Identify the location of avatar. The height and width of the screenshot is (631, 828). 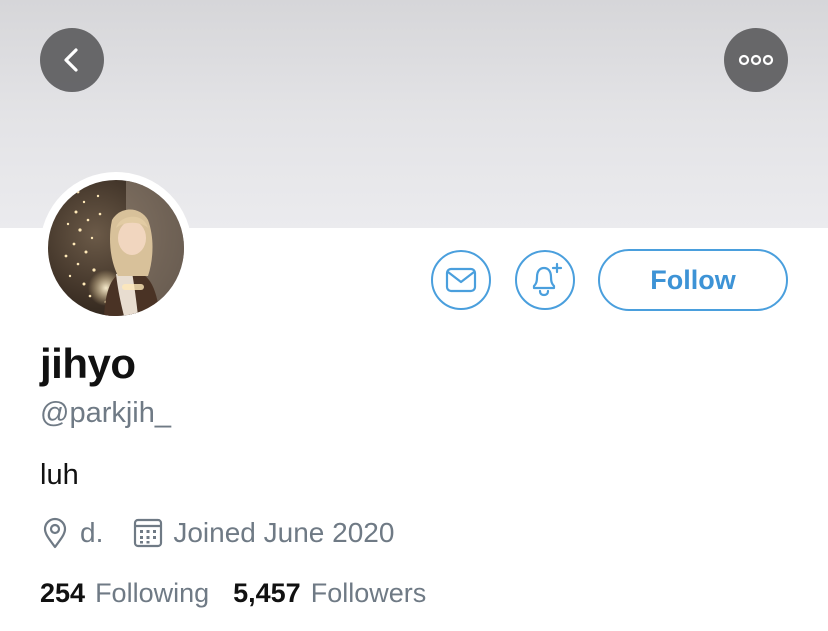
(116, 248).